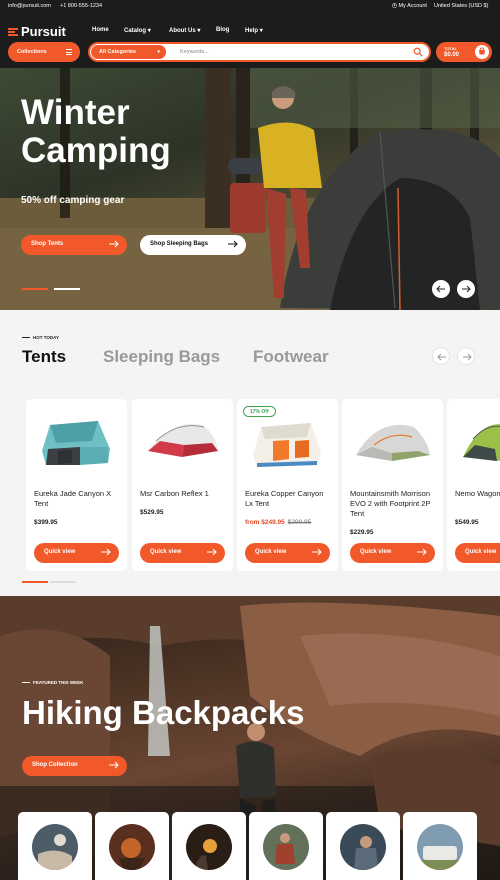 The width and height of the screenshot is (500, 880). I want to click on slide-indicator-active, so click(35, 289).